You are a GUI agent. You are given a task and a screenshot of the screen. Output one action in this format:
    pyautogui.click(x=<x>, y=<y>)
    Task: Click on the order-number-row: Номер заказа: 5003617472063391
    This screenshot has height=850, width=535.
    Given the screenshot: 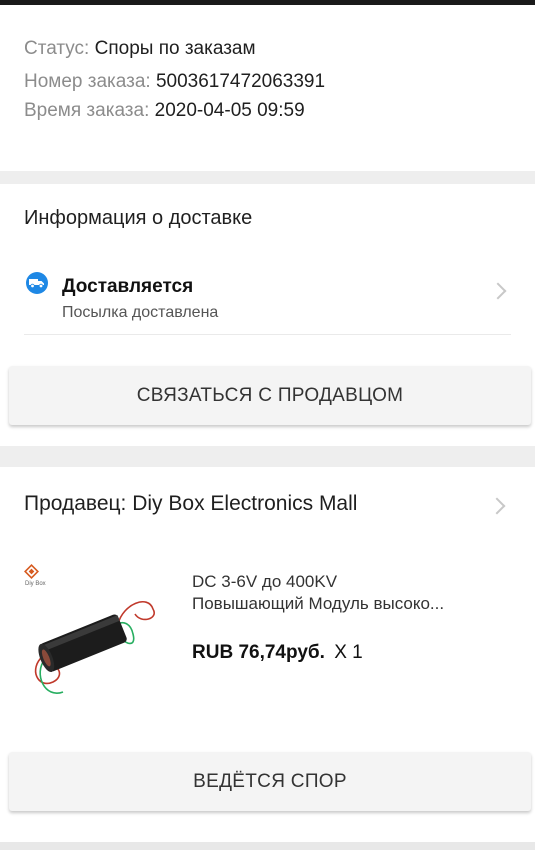 What is the action you would take?
    pyautogui.click(x=174, y=82)
    